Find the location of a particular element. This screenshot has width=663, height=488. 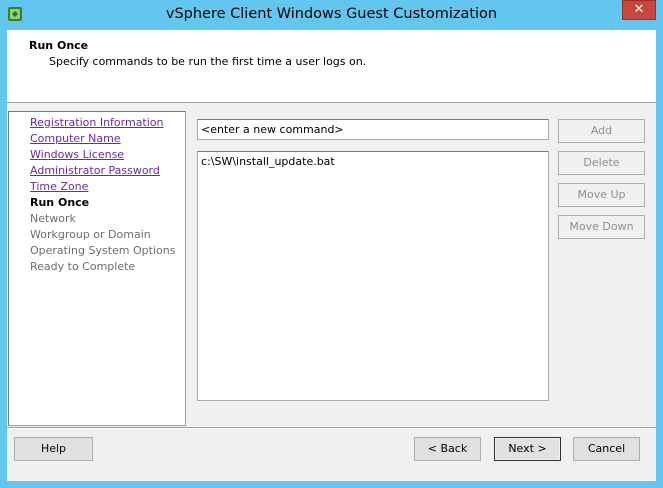

page-title: Run Once is located at coordinates (59, 45).